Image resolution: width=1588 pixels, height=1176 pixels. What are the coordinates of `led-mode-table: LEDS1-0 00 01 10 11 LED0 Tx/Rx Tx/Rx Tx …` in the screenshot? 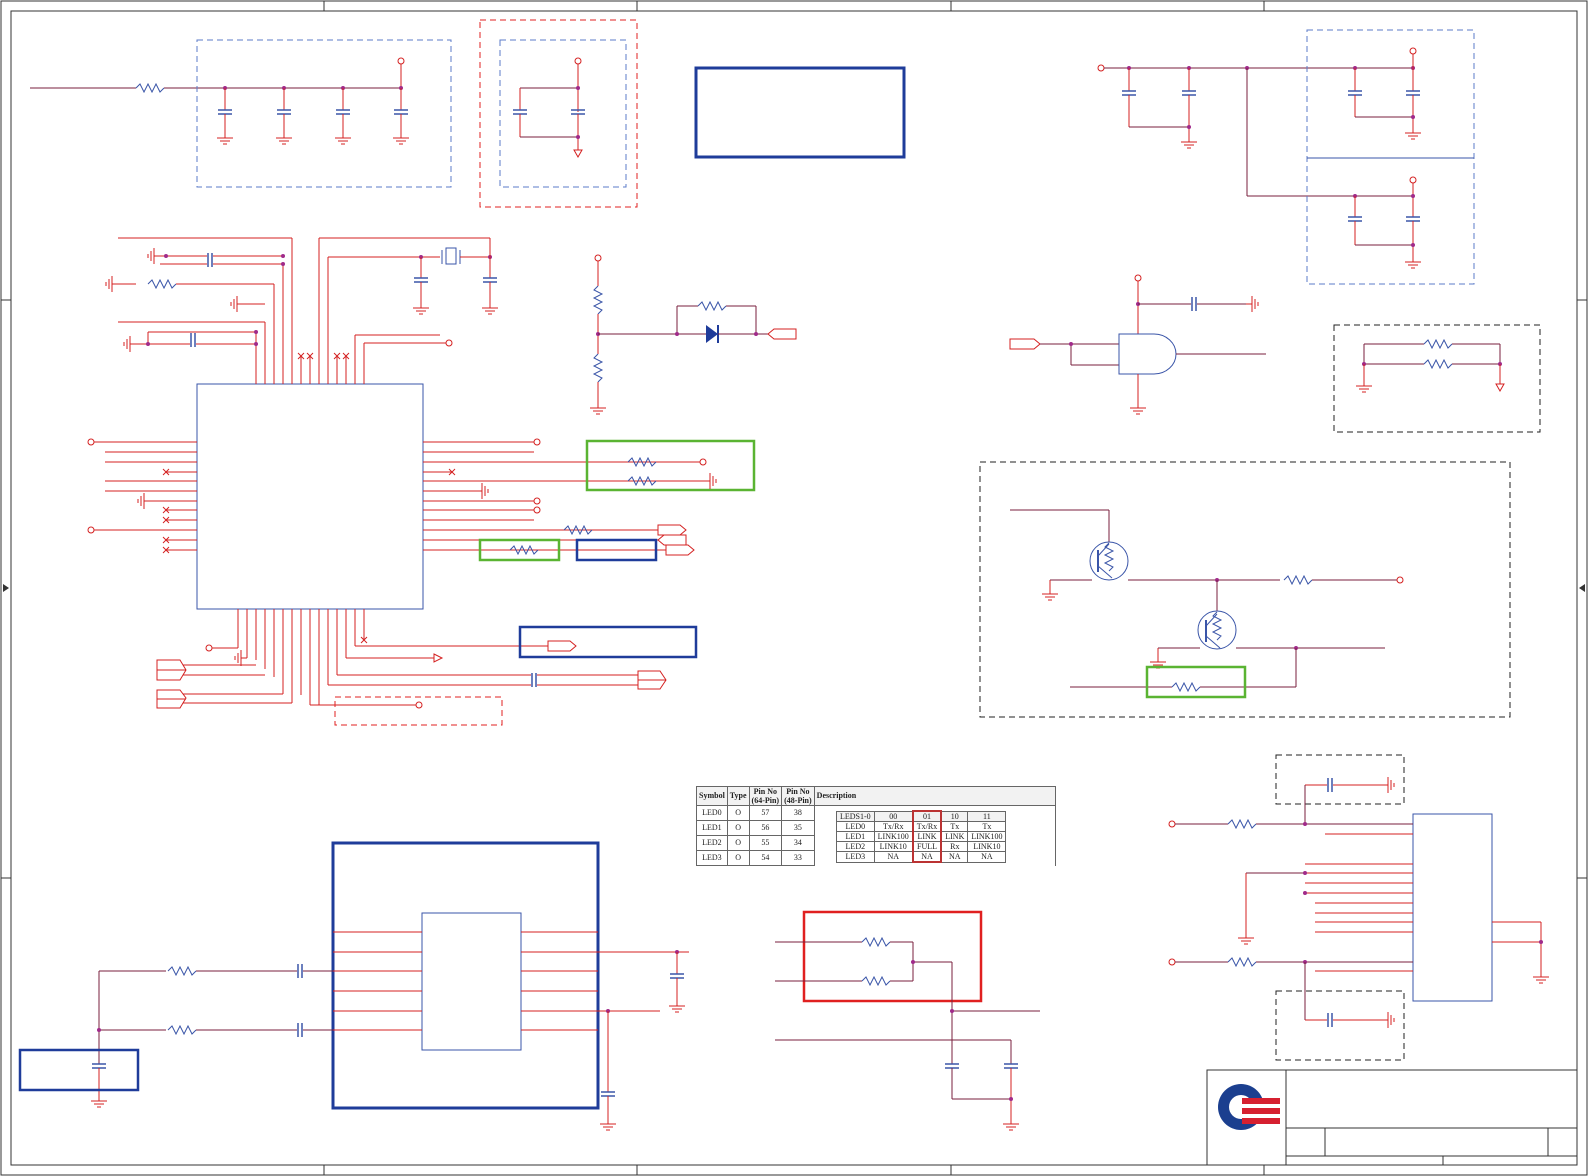 It's located at (921, 836).